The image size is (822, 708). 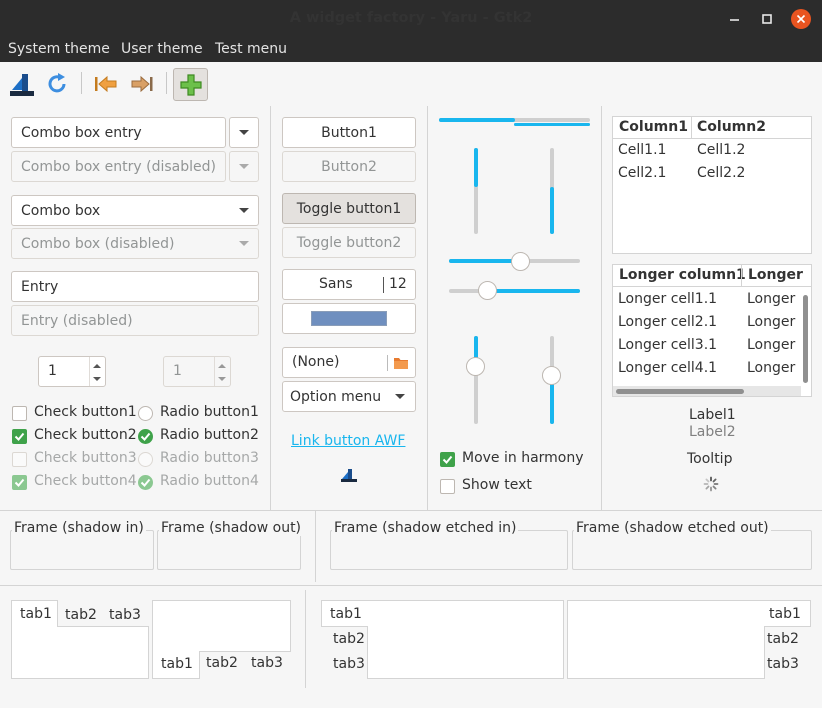 What do you see at coordinates (805, 339) in the screenshot?
I see `vertical-scrollbar` at bounding box center [805, 339].